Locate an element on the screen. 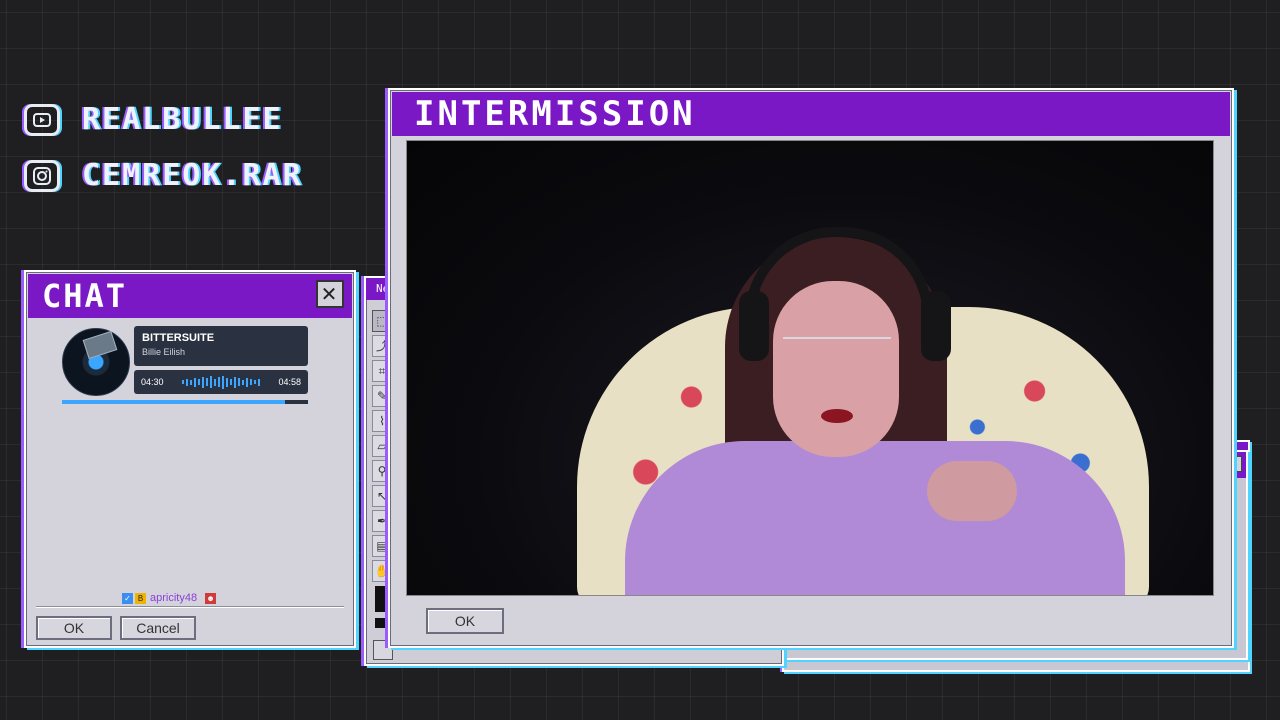  streamer-lips is located at coordinates (837, 416).